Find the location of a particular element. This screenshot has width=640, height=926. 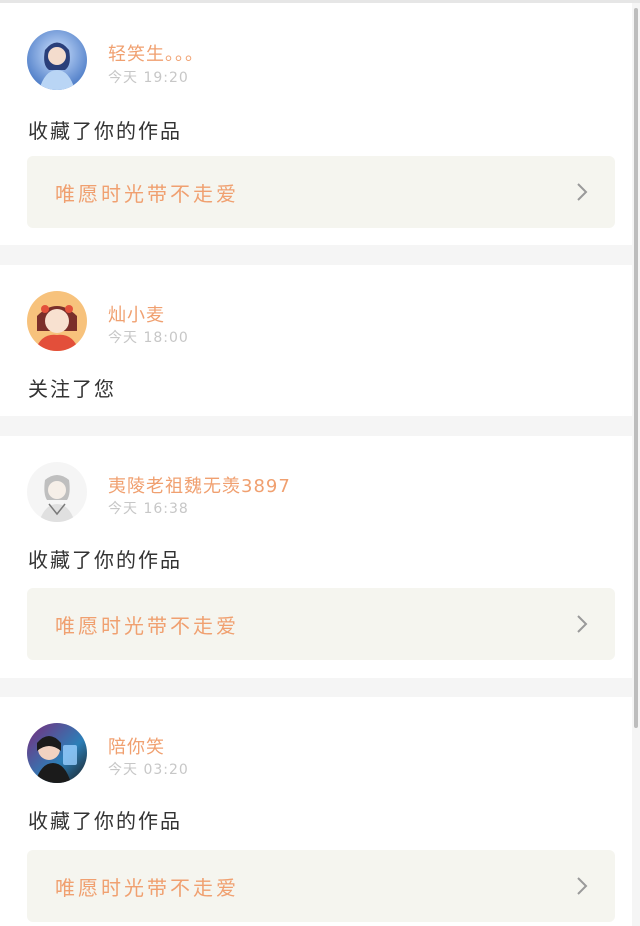

timestamp: 今天 03:20 is located at coordinates (148, 770).